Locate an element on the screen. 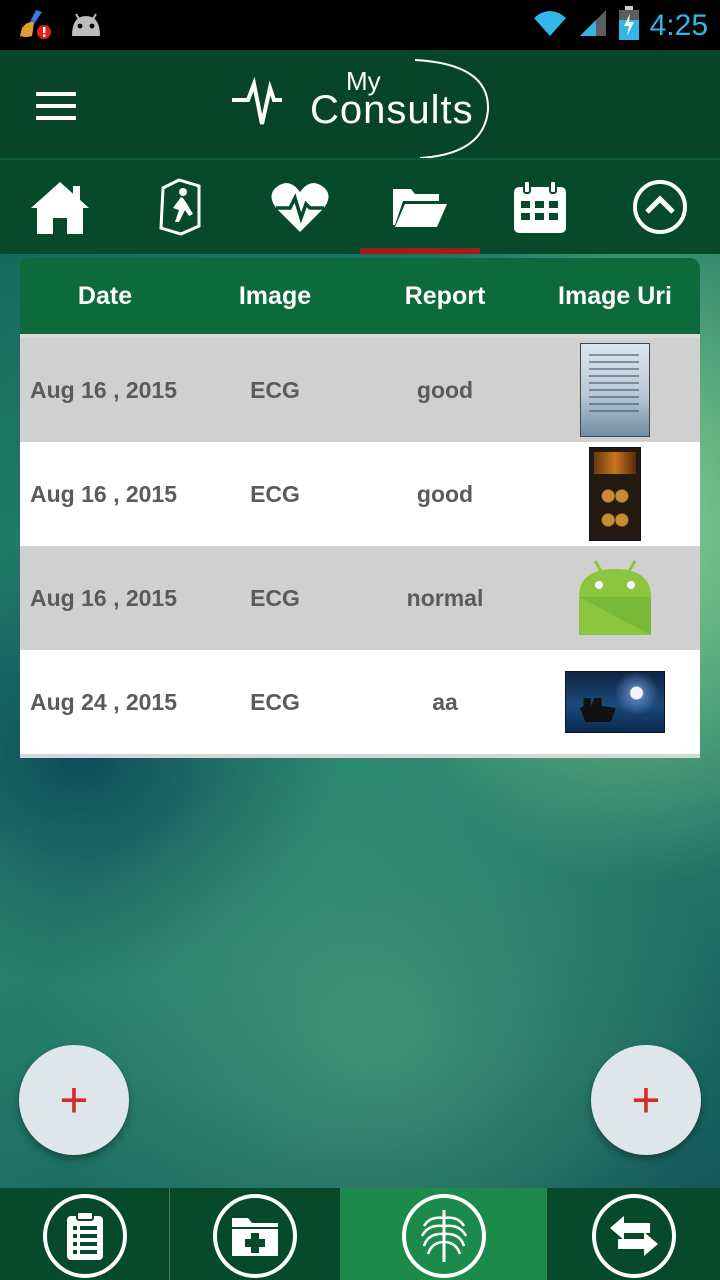  android-icon is located at coordinates (86, 26).